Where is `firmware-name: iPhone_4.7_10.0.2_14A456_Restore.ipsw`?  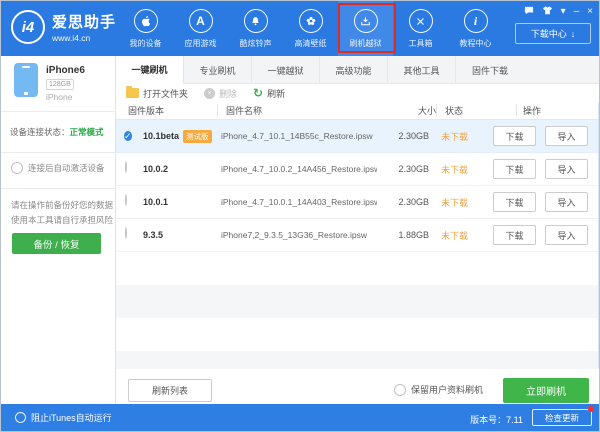
firmware-name: iPhone_4.7_10.0.2_14A456_Restore.ipsw is located at coordinates (299, 169).